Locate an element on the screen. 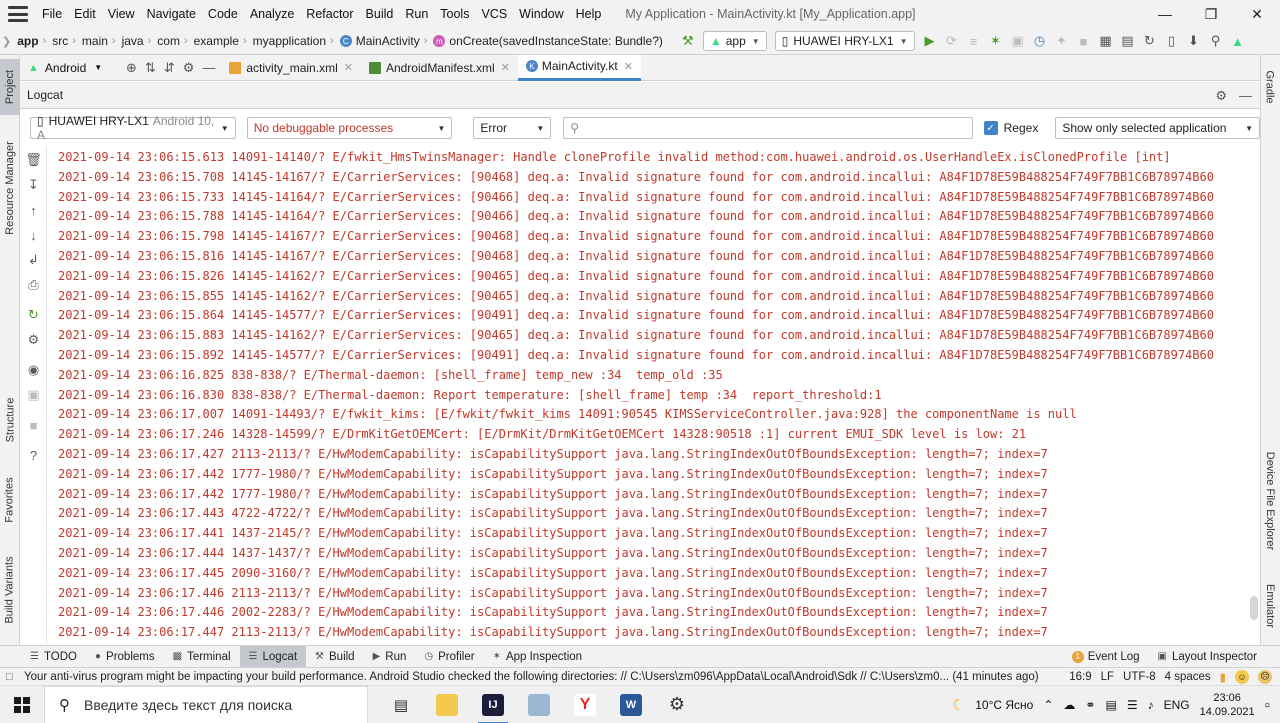  breadcrumb-java: java is located at coordinates (132, 41).